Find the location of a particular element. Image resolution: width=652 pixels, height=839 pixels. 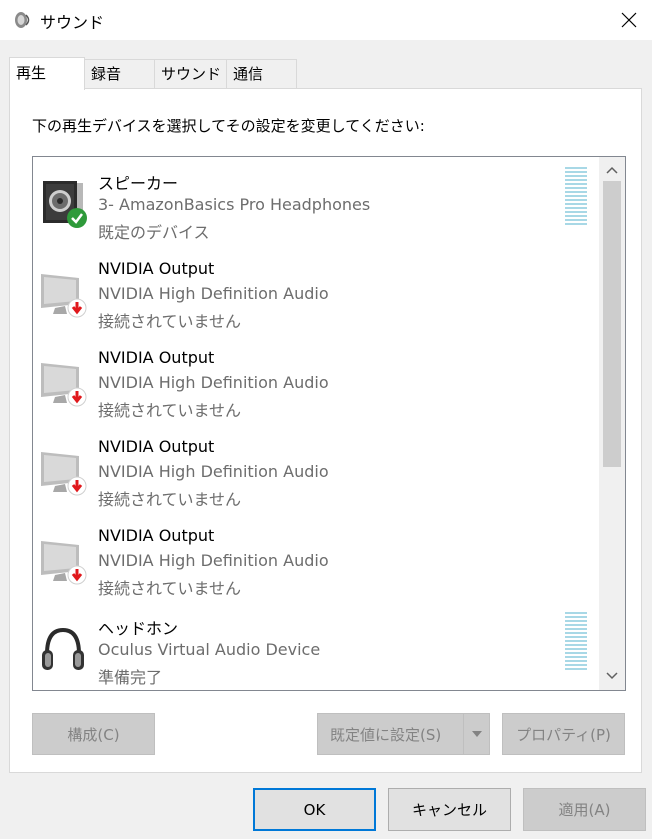

properties-button: プロパティ(P) is located at coordinates (563, 734).